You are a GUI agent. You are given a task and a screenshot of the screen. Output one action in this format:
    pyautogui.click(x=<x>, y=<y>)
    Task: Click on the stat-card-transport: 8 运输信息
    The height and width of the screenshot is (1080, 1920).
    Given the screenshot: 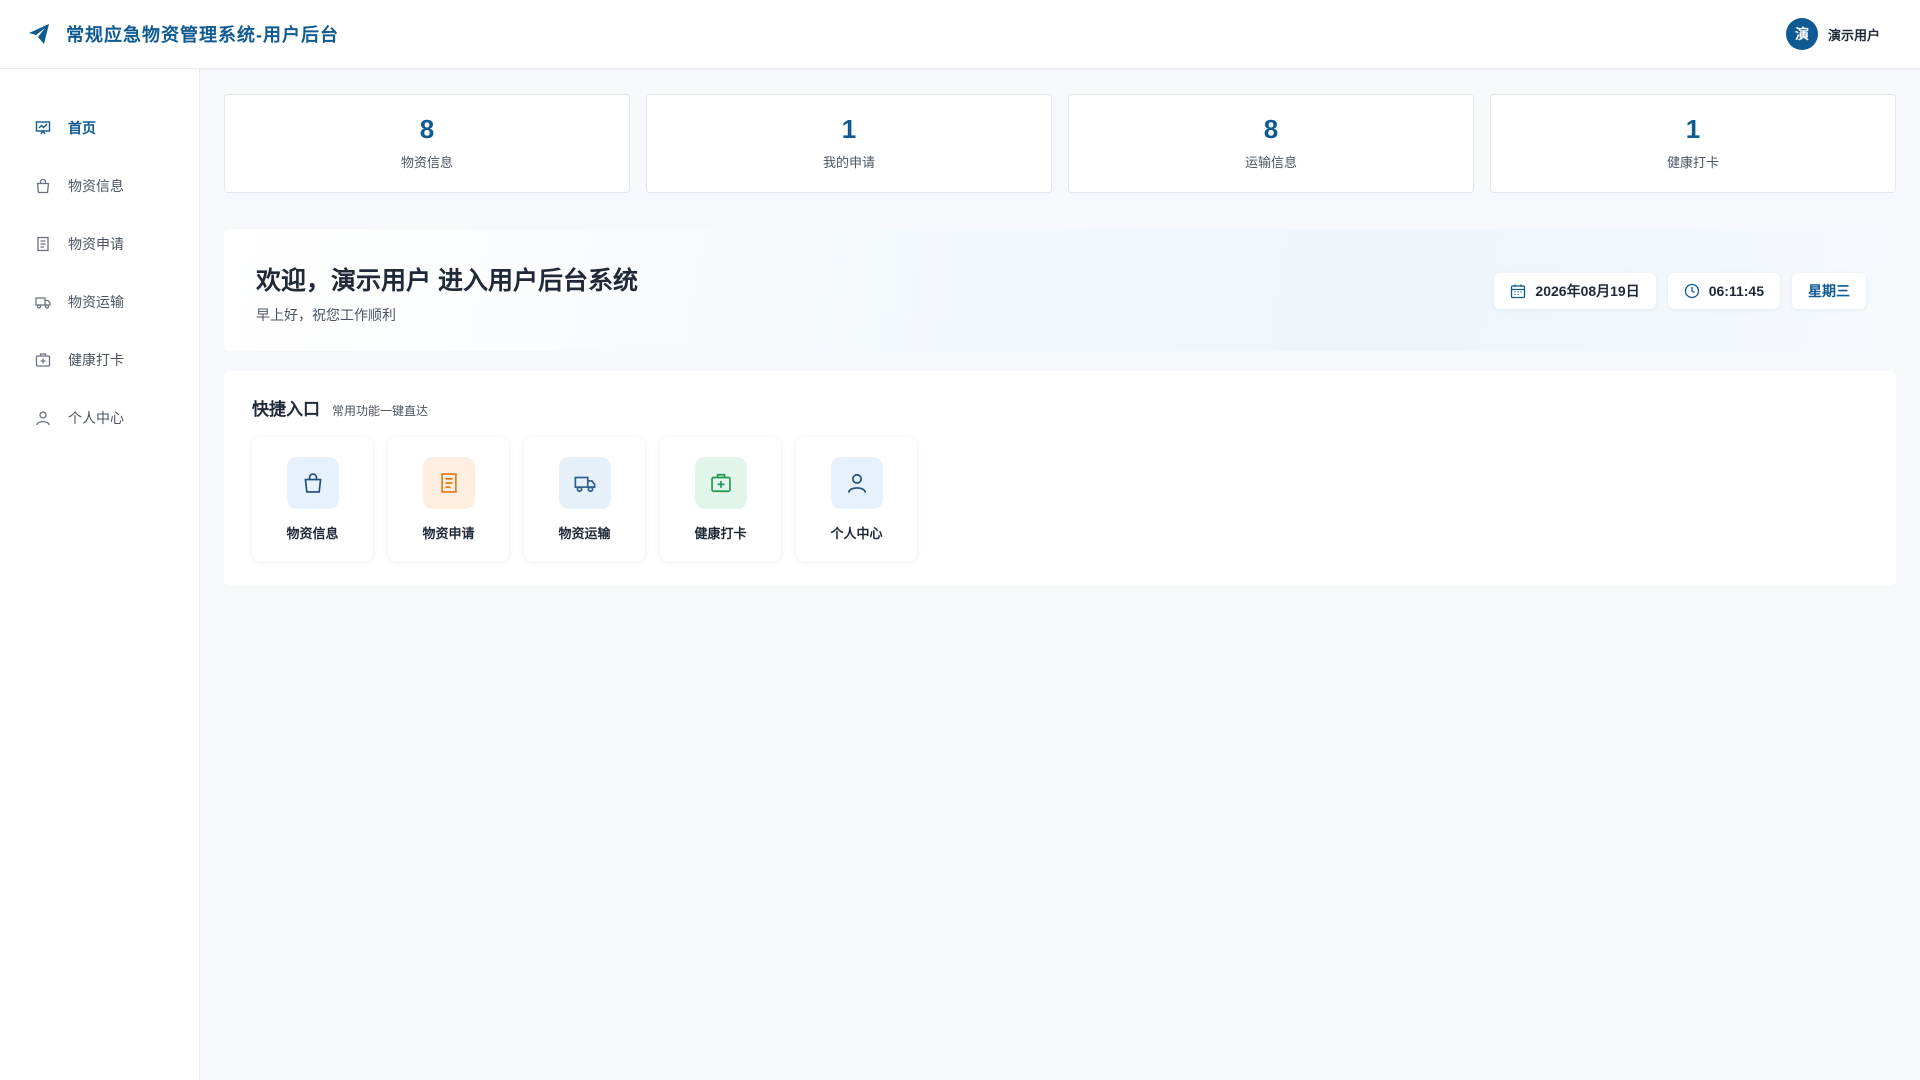 What is the action you would take?
    pyautogui.click(x=1271, y=143)
    